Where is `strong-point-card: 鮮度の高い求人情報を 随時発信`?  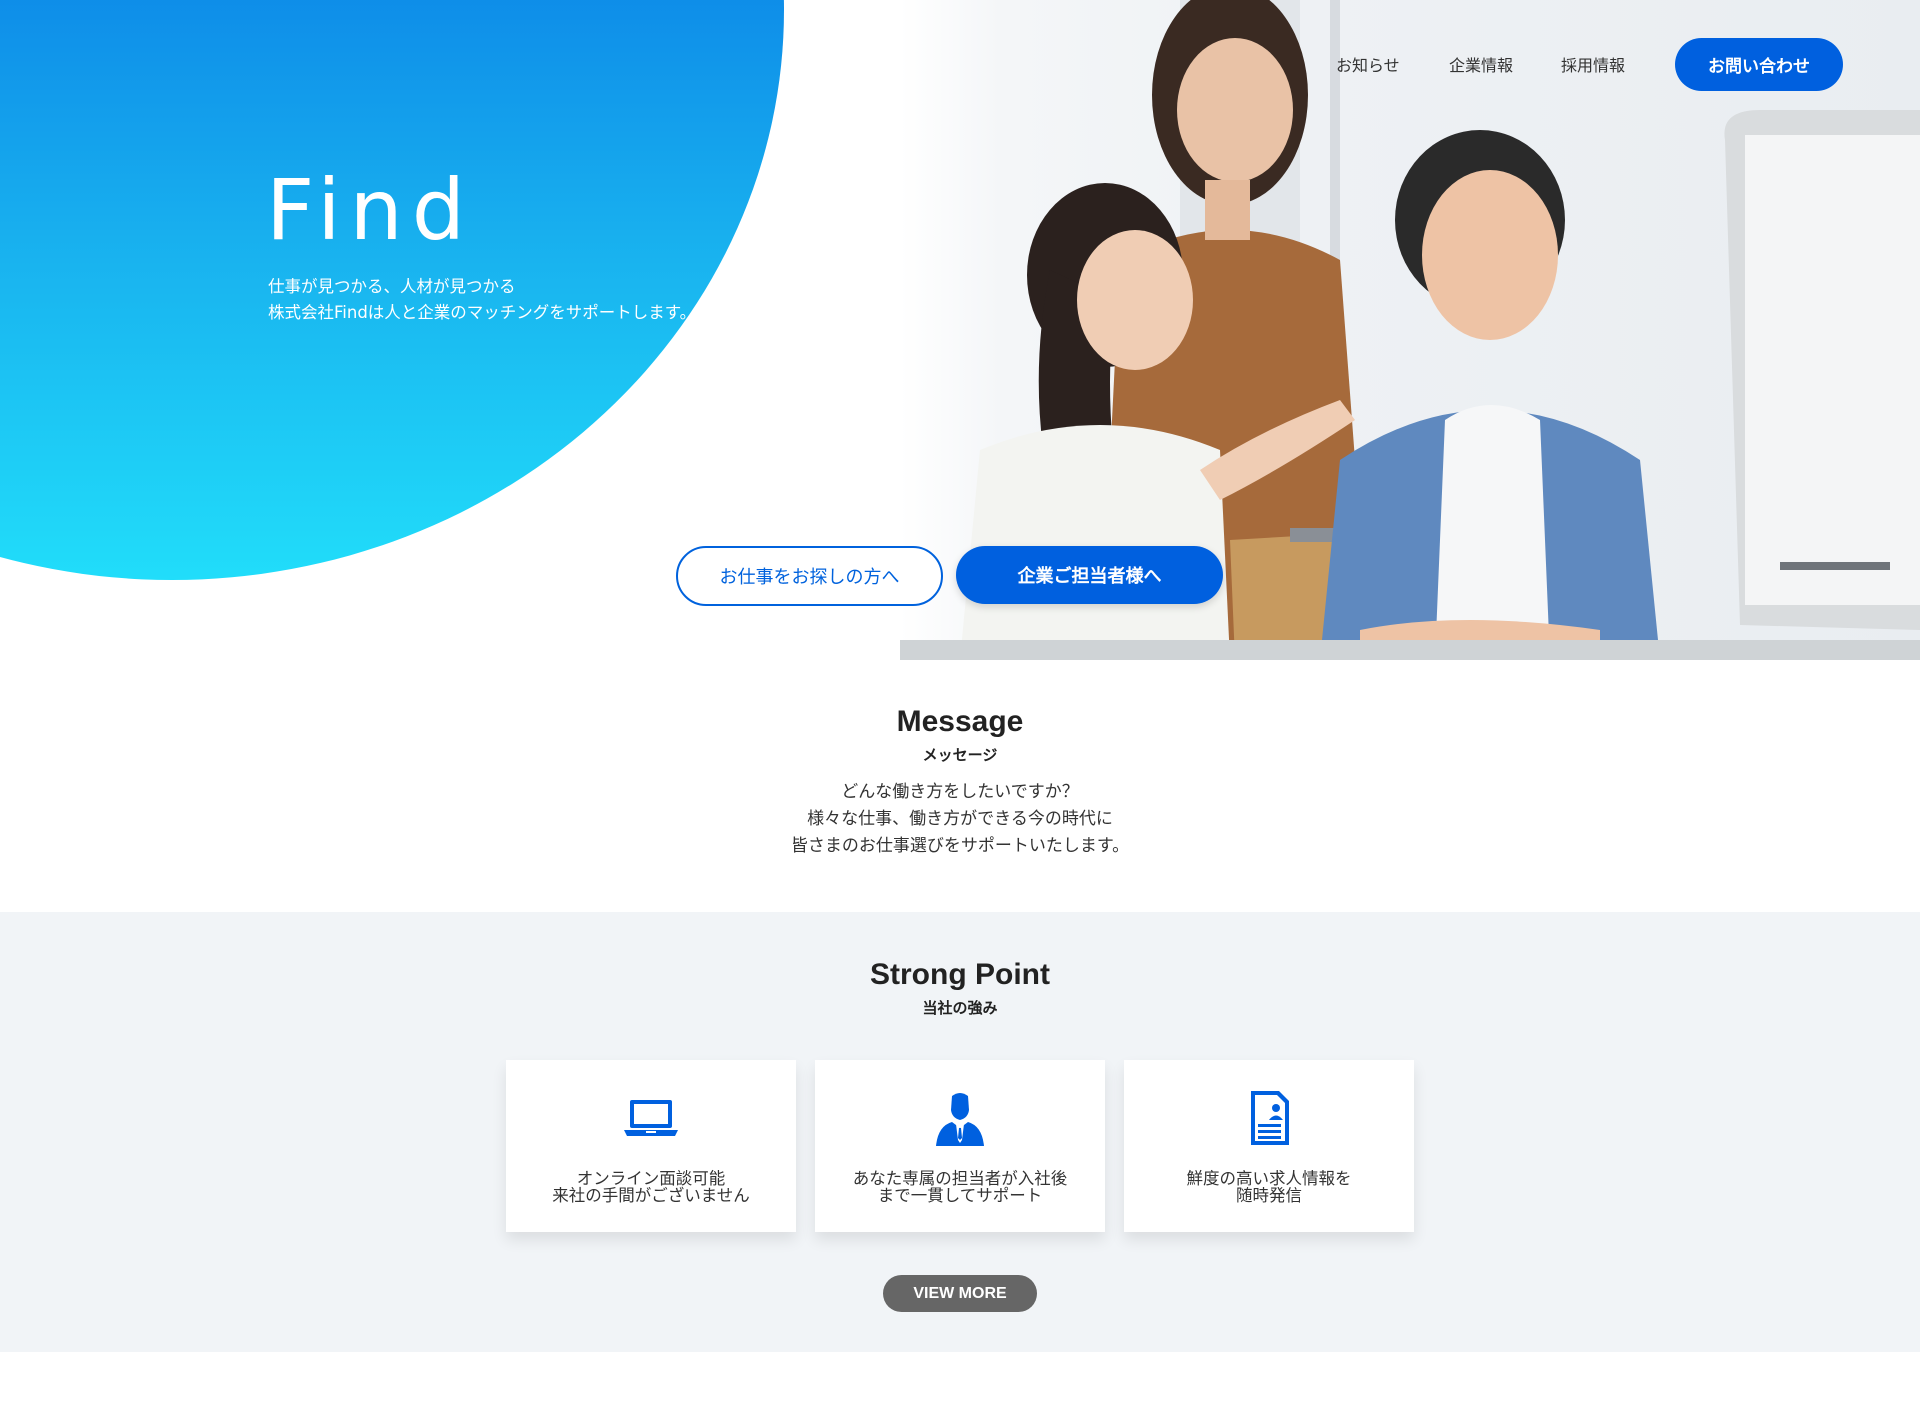 strong-point-card: 鮮度の高い求人情報を 随時発信 is located at coordinates (1269, 1146).